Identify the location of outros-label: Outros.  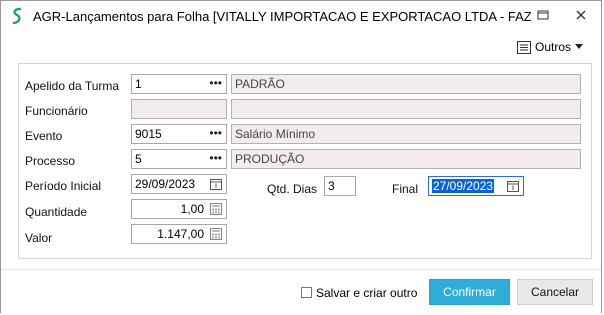
(553, 47).